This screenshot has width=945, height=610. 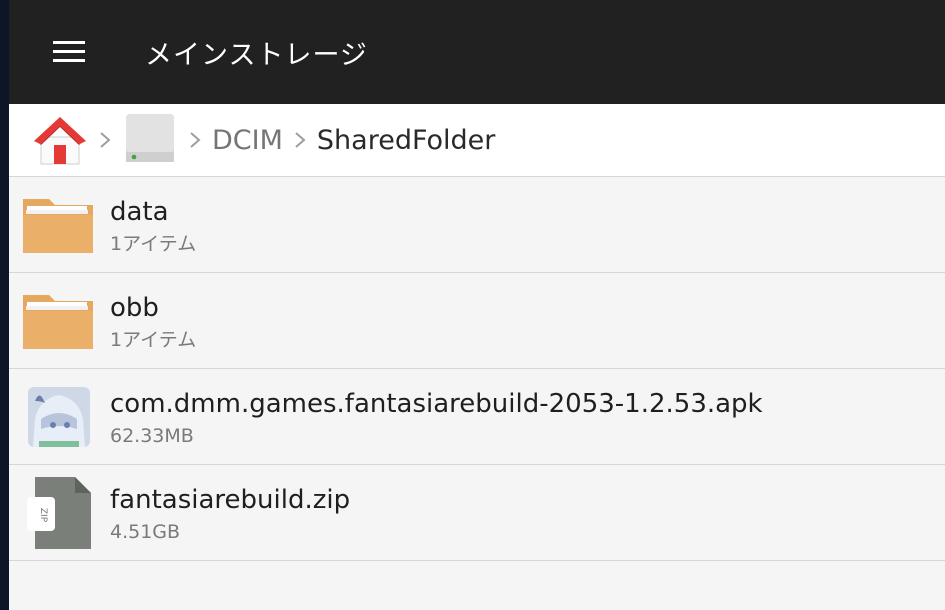 What do you see at coordinates (59, 417) in the screenshot?
I see `apk-app-icon` at bounding box center [59, 417].